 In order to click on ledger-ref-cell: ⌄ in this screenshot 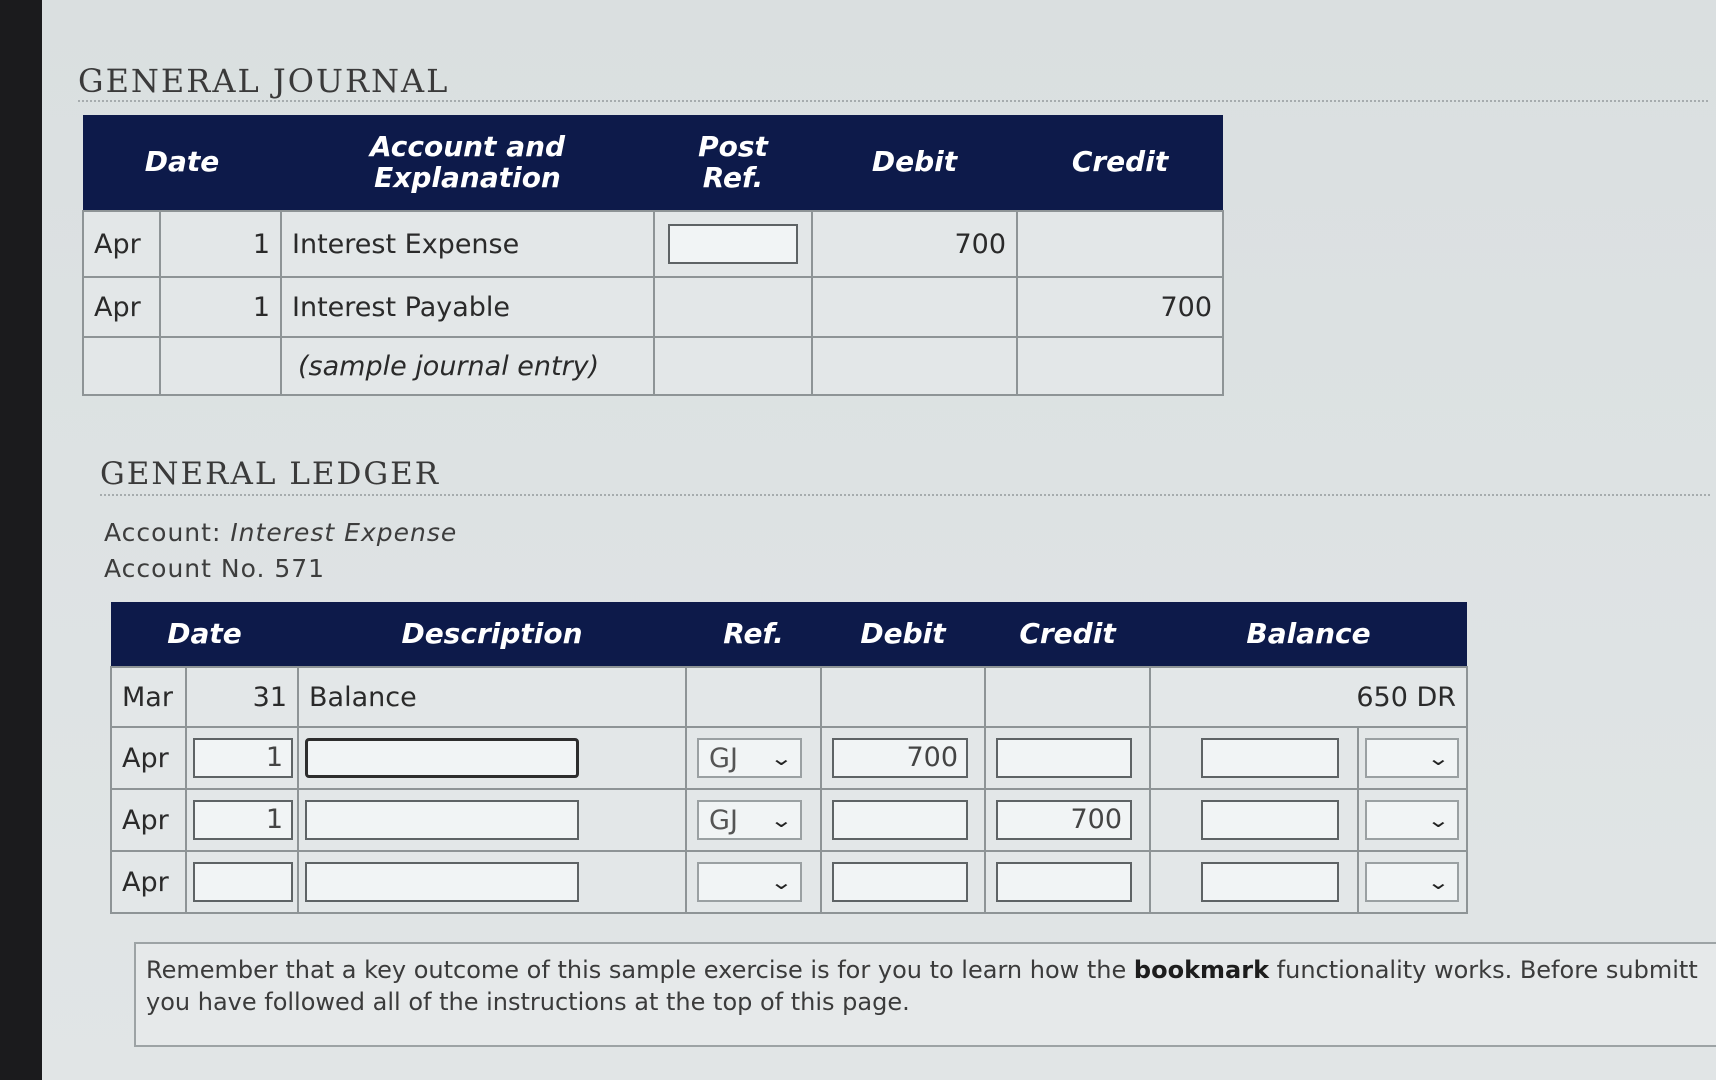, I will do `click(754, 882)`.